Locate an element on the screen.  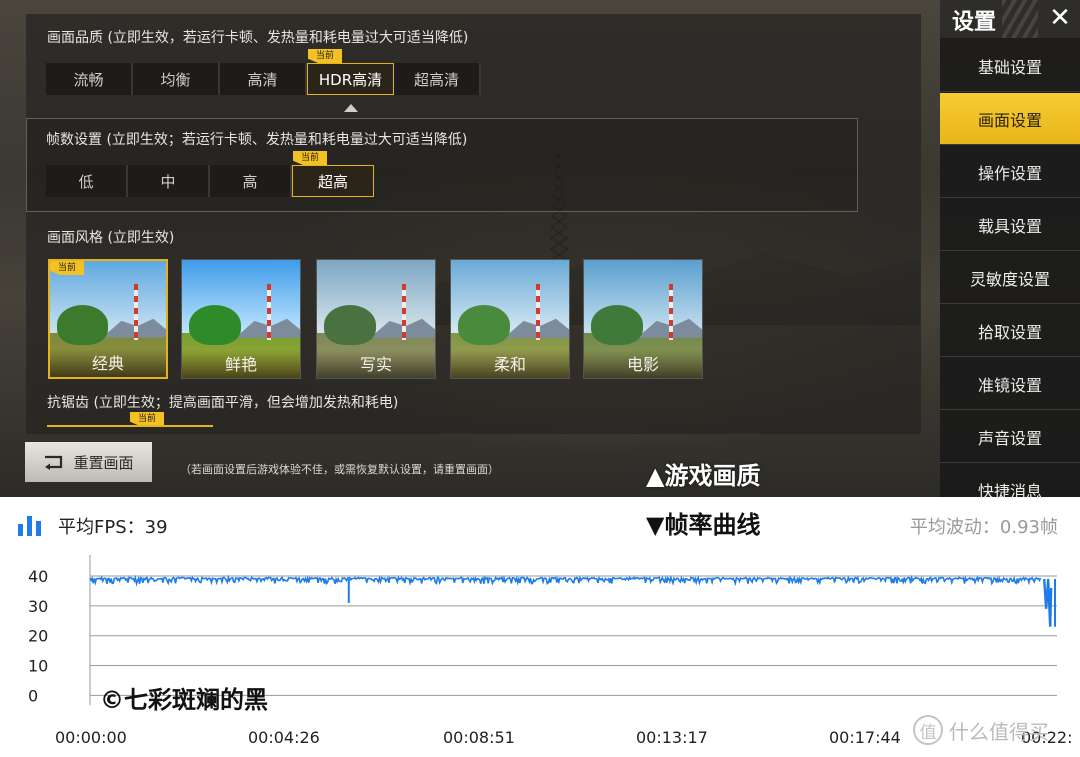
sidebar-item: 画面设置 is located at coordinates (1010, 119).